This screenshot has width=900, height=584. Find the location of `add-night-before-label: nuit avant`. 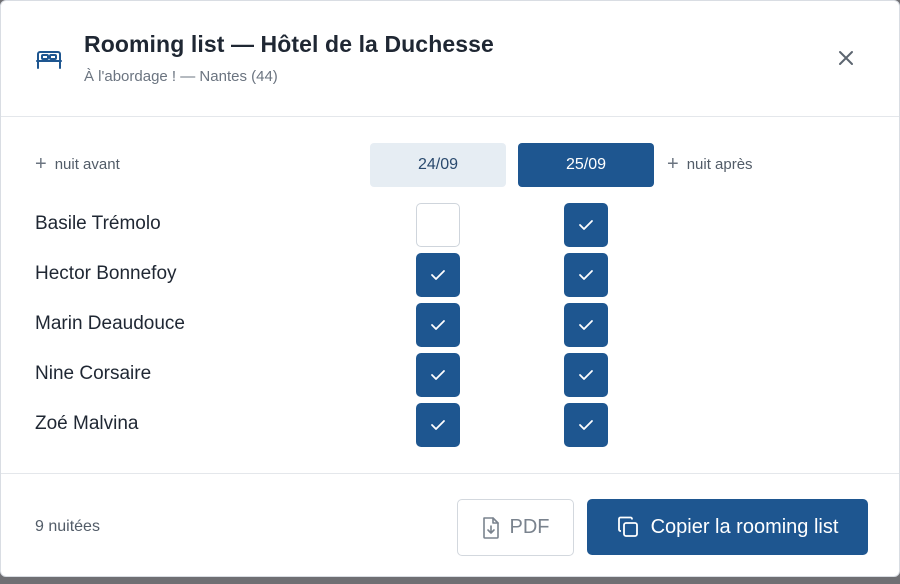

add-night-before-label: nuit avant is located at coordinates (87, 164).